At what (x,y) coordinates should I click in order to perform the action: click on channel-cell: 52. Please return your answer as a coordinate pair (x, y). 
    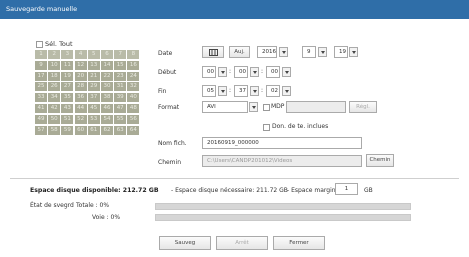
    Looking at the image, I should click on (80, 119).